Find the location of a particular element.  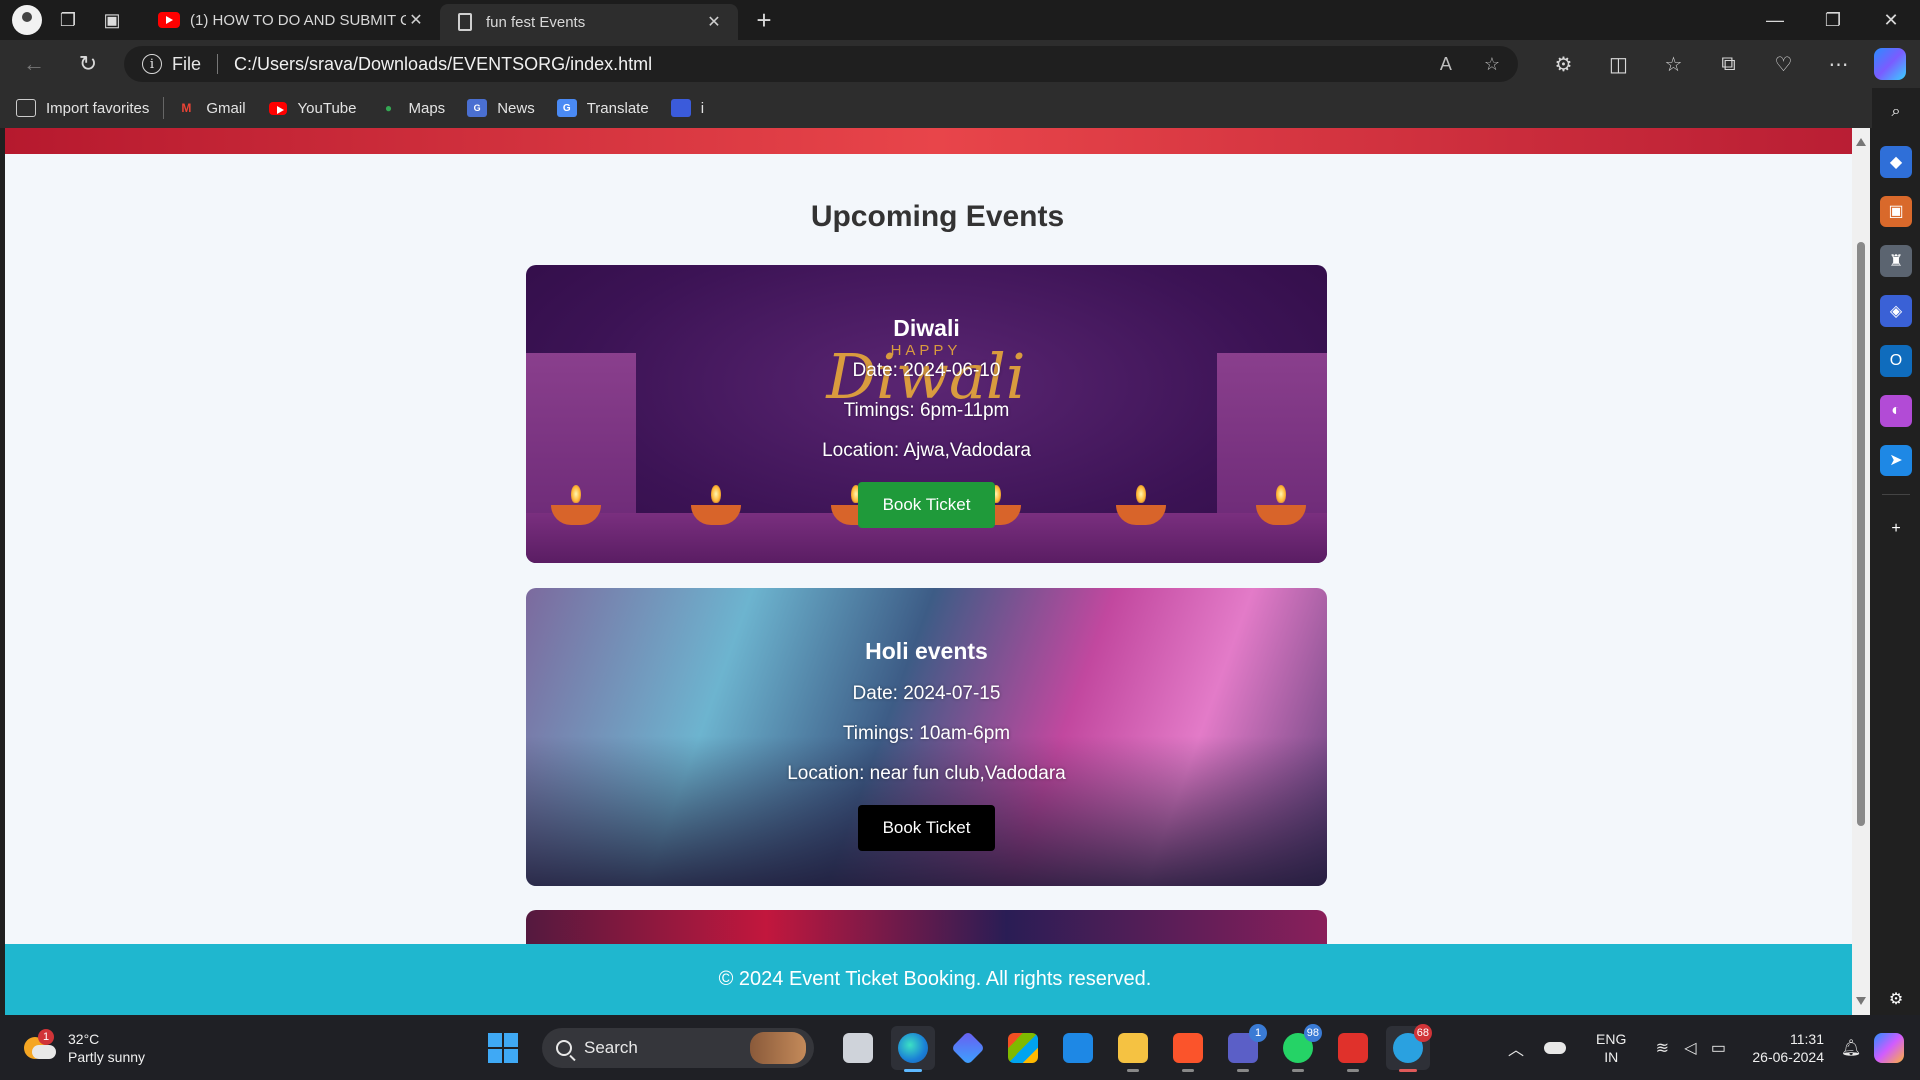

toolbar-tools: ⚙ ◫ ☆ ⧉ ♡ ⋯ is located at coordinates (1701, 64).